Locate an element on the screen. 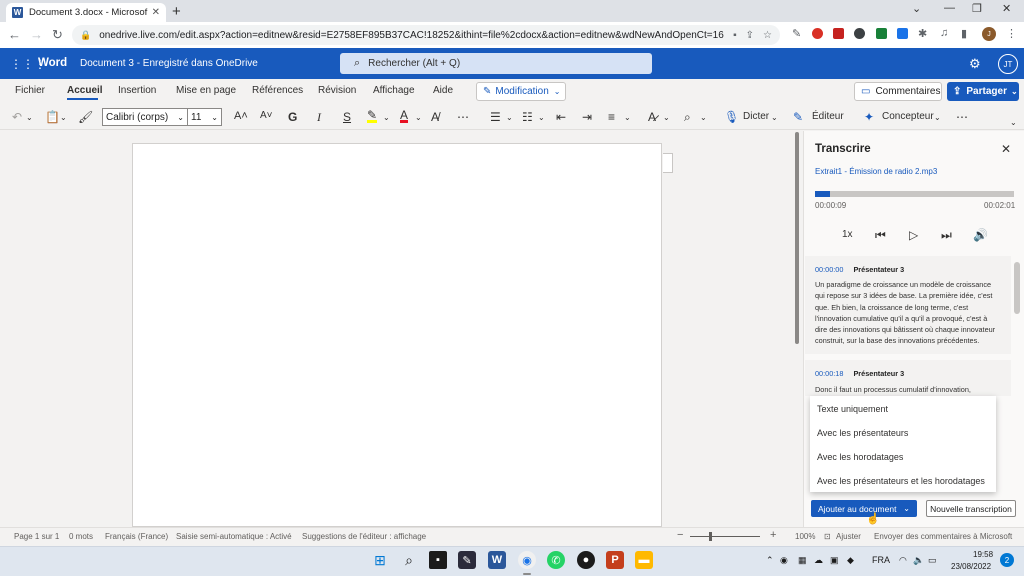  play-icon: ▷ is located at coordinates (913, 235).